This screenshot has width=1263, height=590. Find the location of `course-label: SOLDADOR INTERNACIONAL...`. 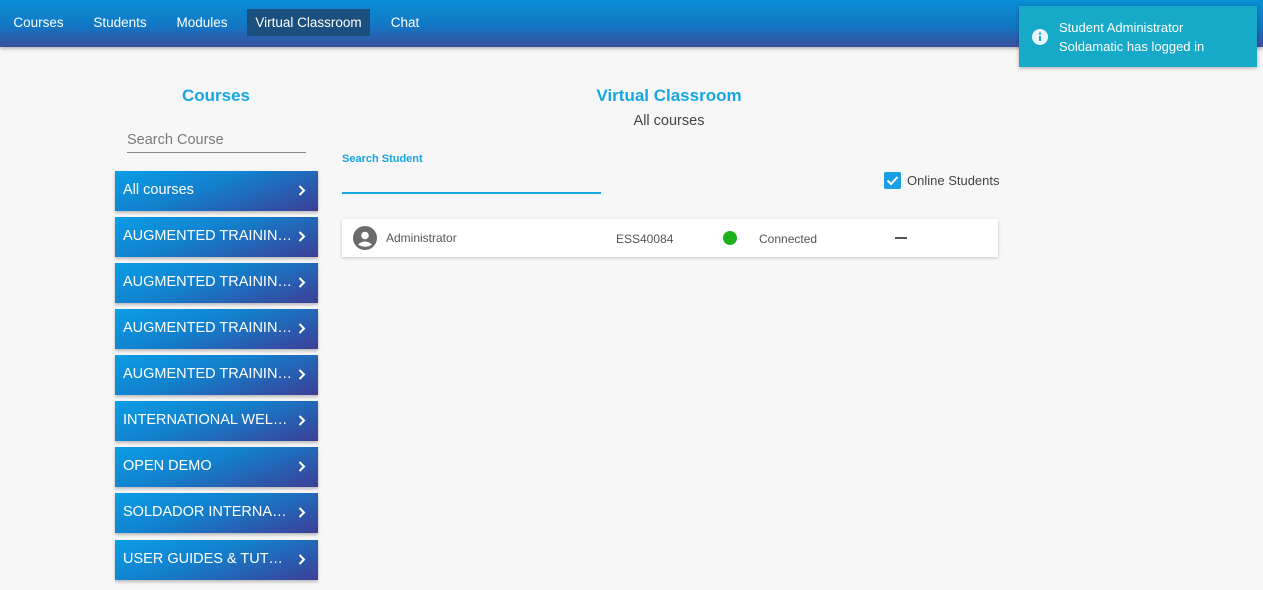

course-label: SOLDADOR INTERNACIONAL... is located at coordinates (208, 512).